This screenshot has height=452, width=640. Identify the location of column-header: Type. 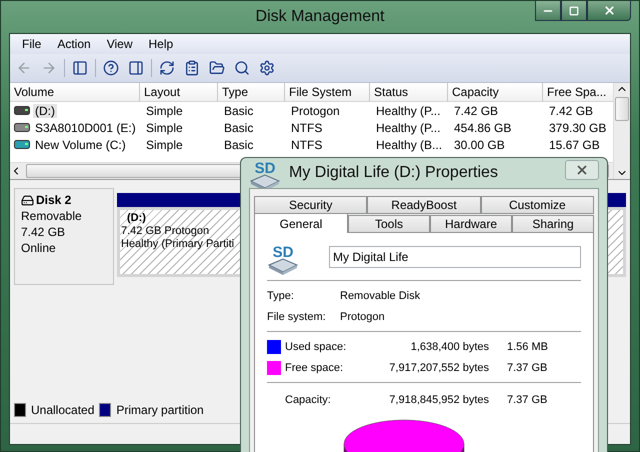
(251, 92).